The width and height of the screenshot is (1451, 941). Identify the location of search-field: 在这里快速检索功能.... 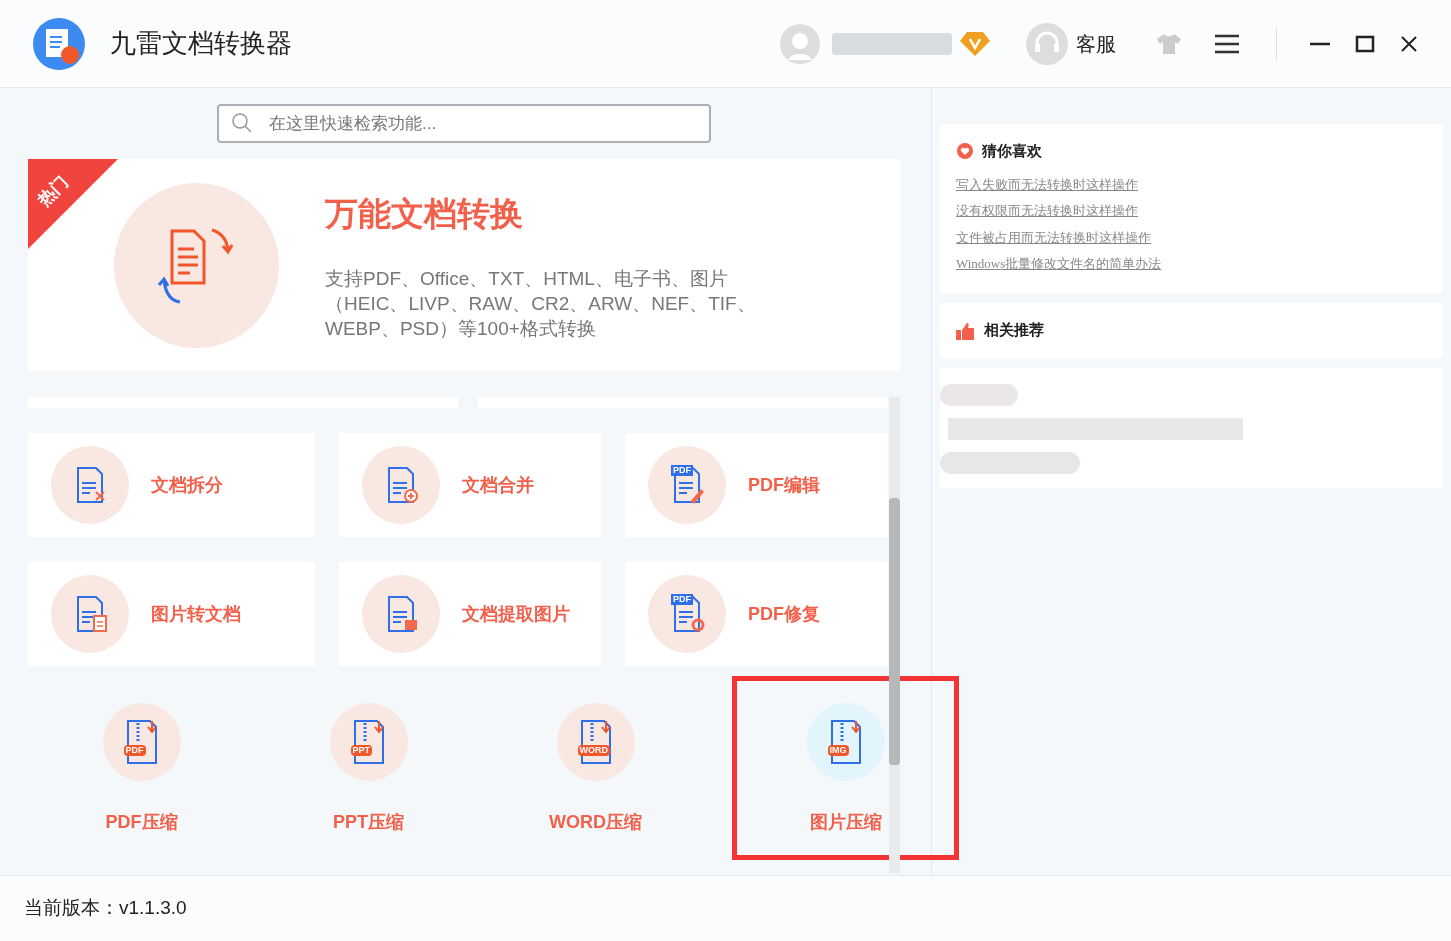
(464, 123).